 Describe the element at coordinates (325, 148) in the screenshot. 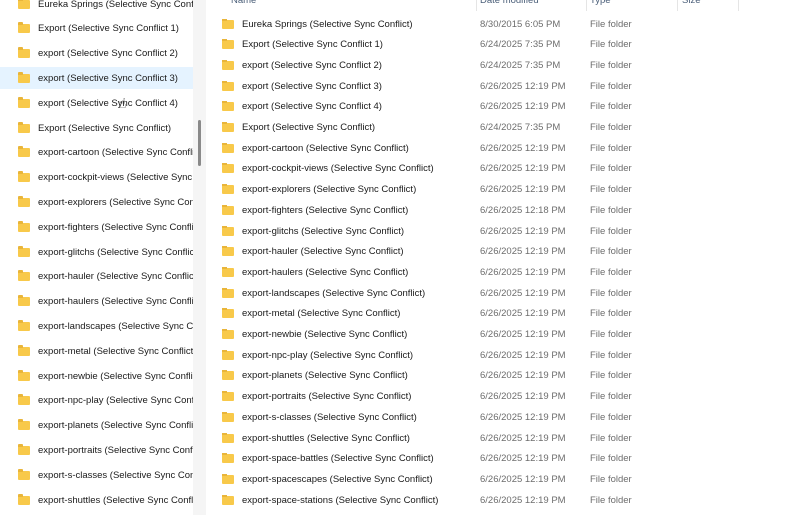

I see `file-name: export-cartoon (Selective Sync Conflict)` at that location.